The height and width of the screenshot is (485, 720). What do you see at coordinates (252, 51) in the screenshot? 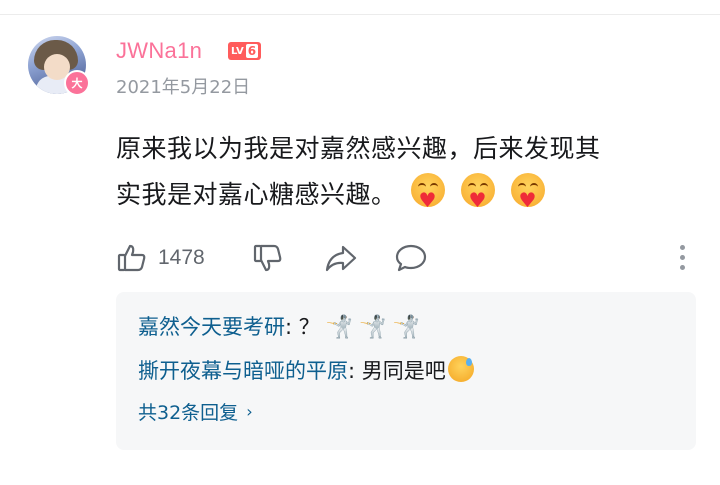
I see `level-number: 6` at bounding box center [252, 51].